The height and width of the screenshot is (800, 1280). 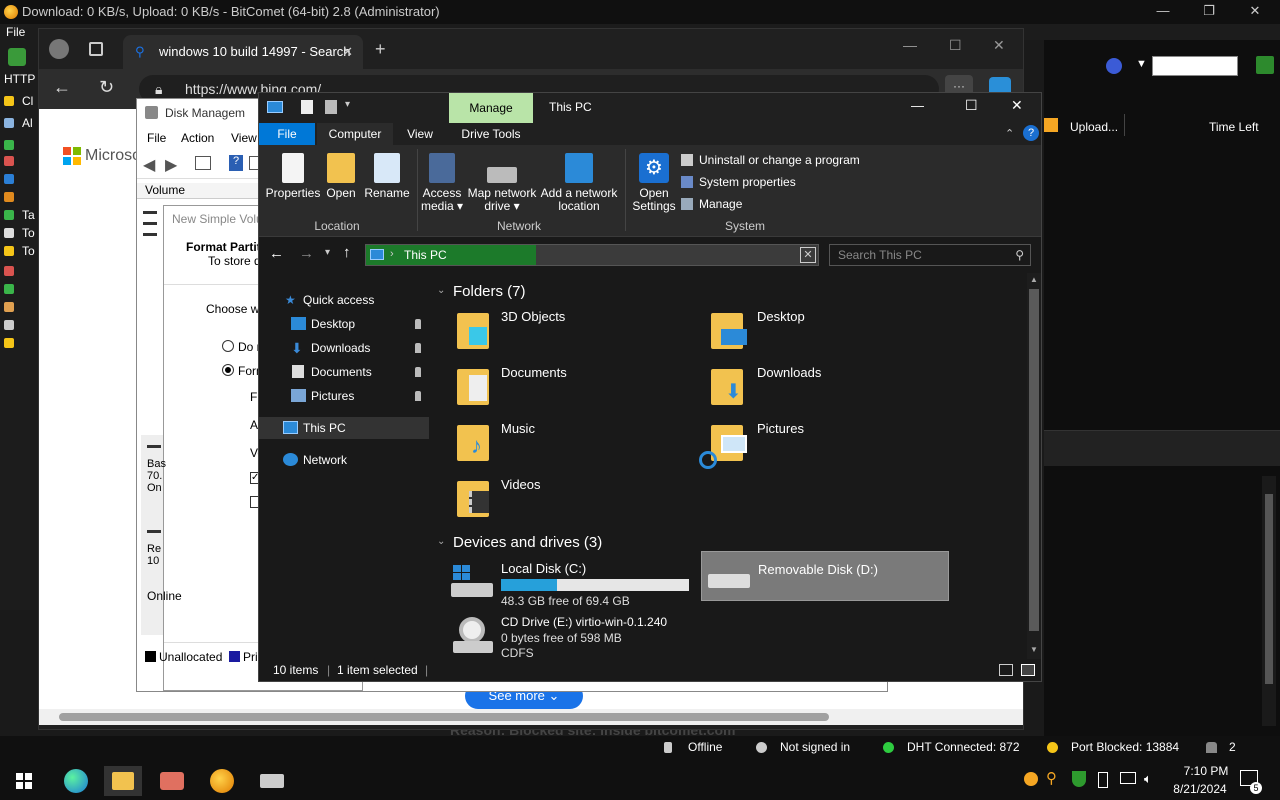 I want to click on explorer-minimize-button: —, so click(x=917, y=105).